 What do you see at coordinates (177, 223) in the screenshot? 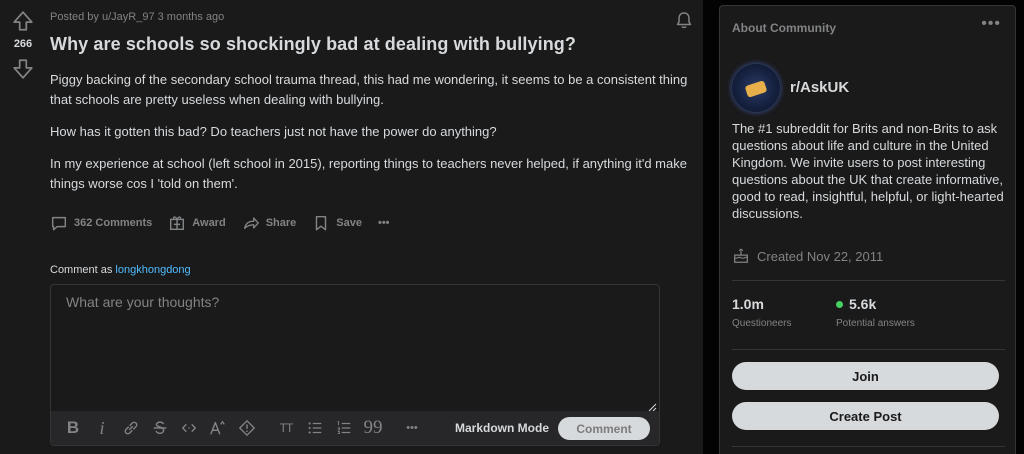
I see `award-icon` at bounding box center [177, 223].